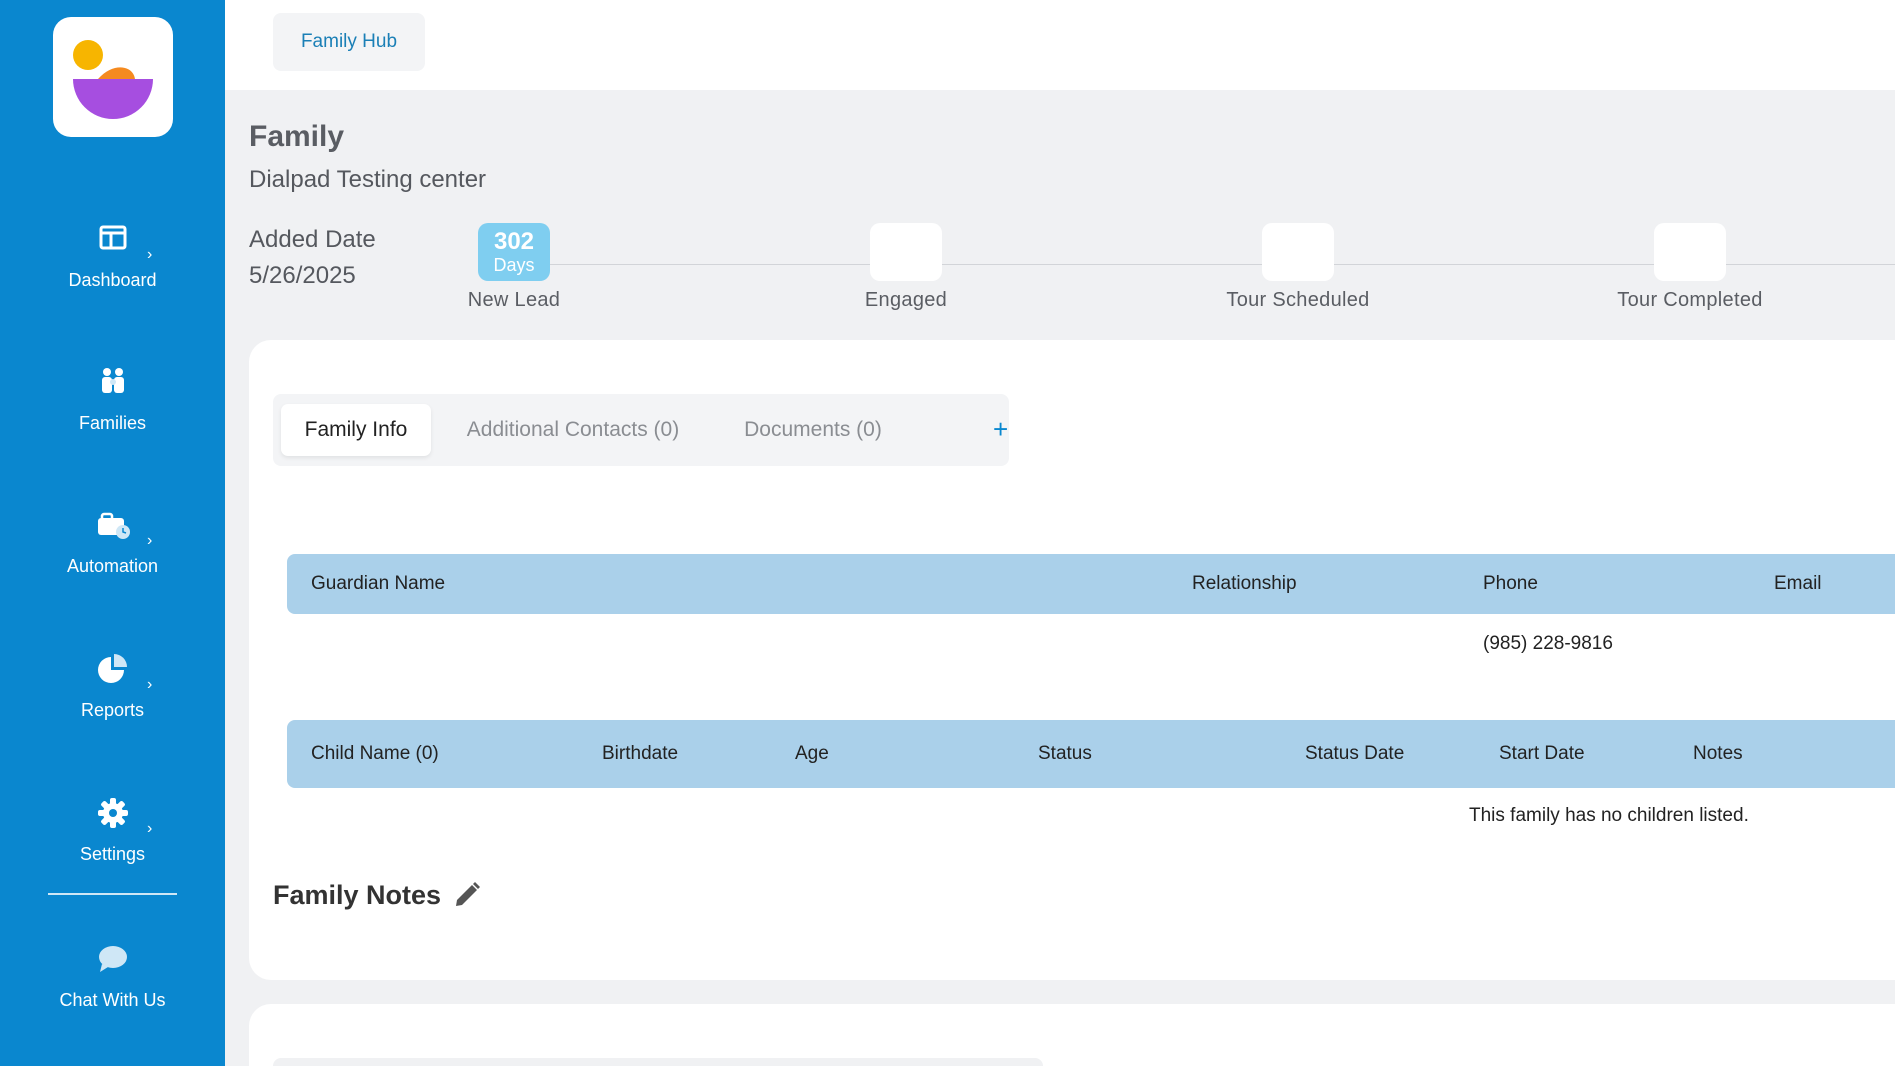 The height and width of the screenshot is (1066, 1895). What do you see at coordinates (368, 179) in the screenshot?
I see `page-subtitle: Dialpad Testing center` at bounding box center [368, 179].